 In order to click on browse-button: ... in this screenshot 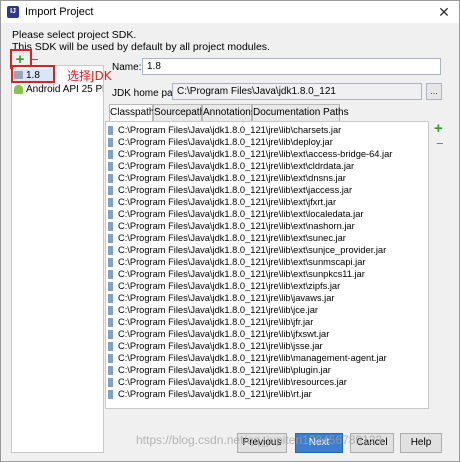, I will do `click(434, 91)`.